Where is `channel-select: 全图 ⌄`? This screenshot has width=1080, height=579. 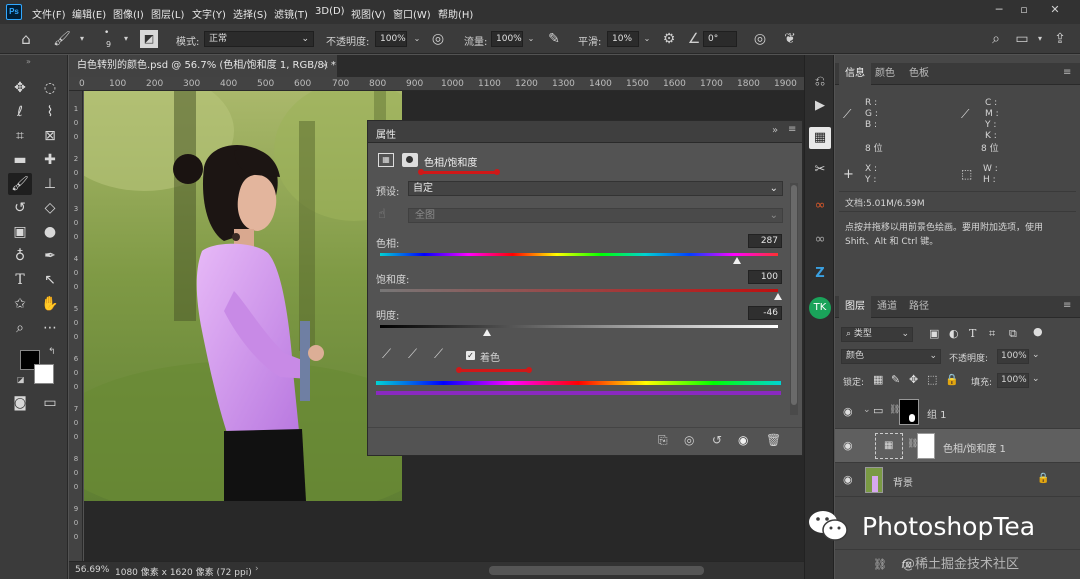 channel-select: 全图 ⌄ is located at coordinates (595, 215).